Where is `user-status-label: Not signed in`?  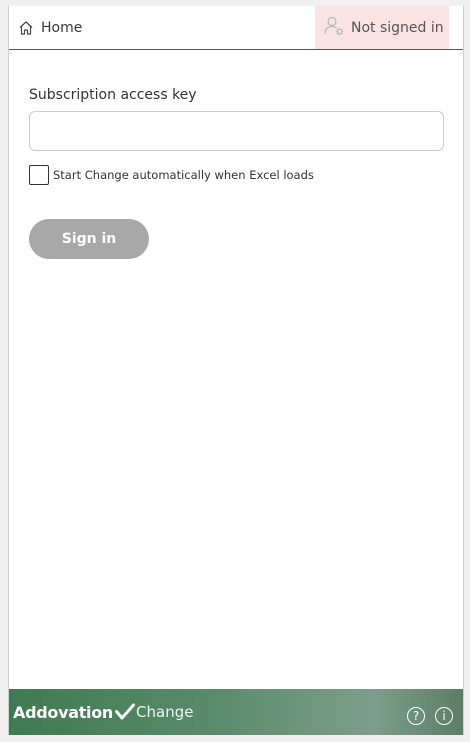 user-status-label: Not signed in is located at coordinates (397, 27).